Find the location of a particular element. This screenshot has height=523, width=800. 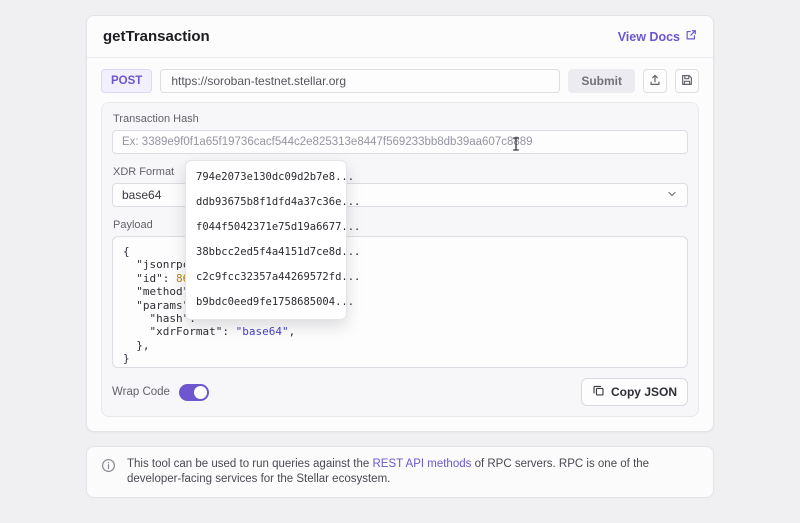

copy-json-label: Copy JSON is located at coordinates (643, 392).